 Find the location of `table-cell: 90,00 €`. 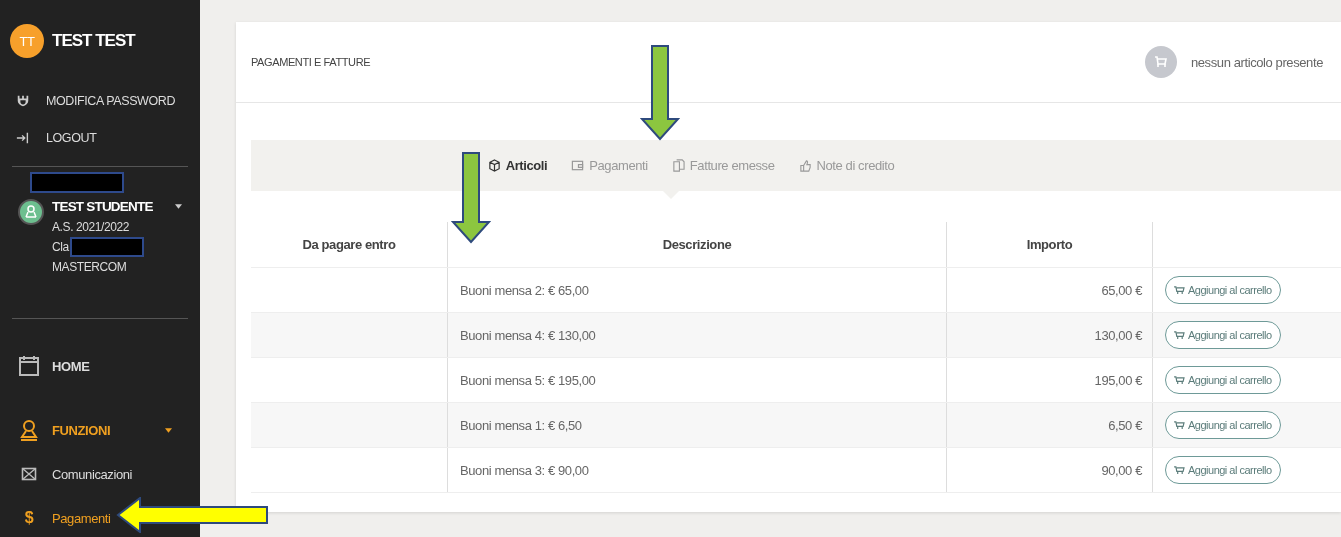

table-cell: 90,00 € is located at coordinates (1049, 470).